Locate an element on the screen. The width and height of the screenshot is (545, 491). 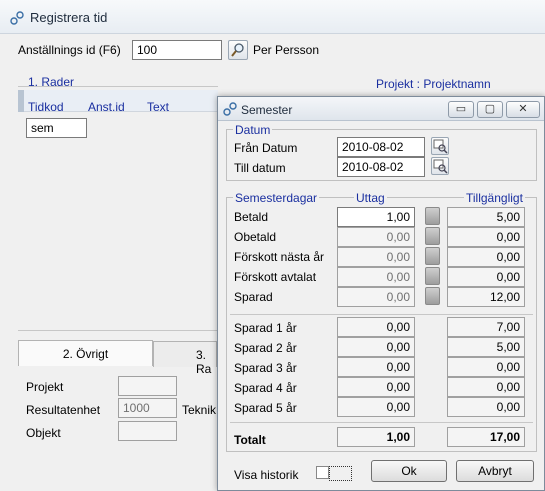
saved-4-label: Sparad 4 år is located at coordinates (265, 388).